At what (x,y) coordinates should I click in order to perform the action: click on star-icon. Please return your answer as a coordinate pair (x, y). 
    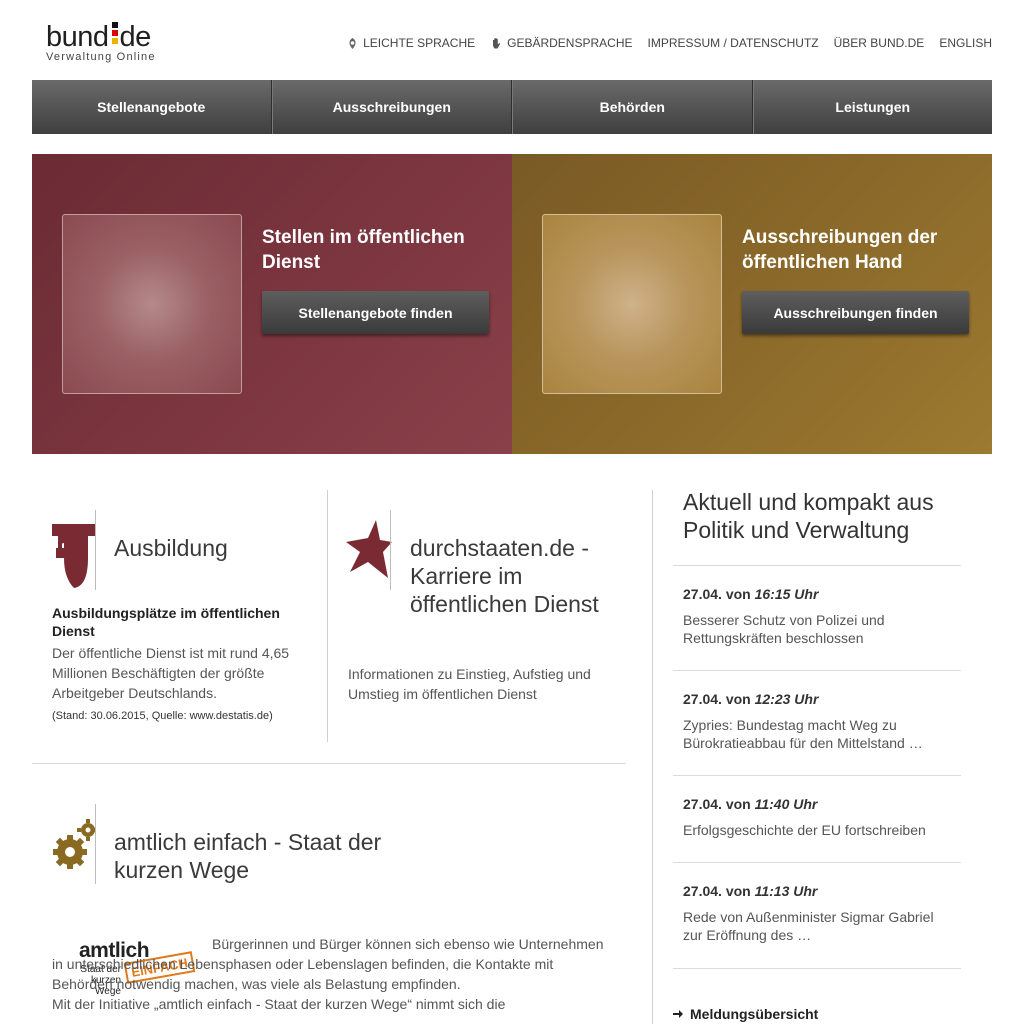
    Looking at the image, I should click on (369, 549).